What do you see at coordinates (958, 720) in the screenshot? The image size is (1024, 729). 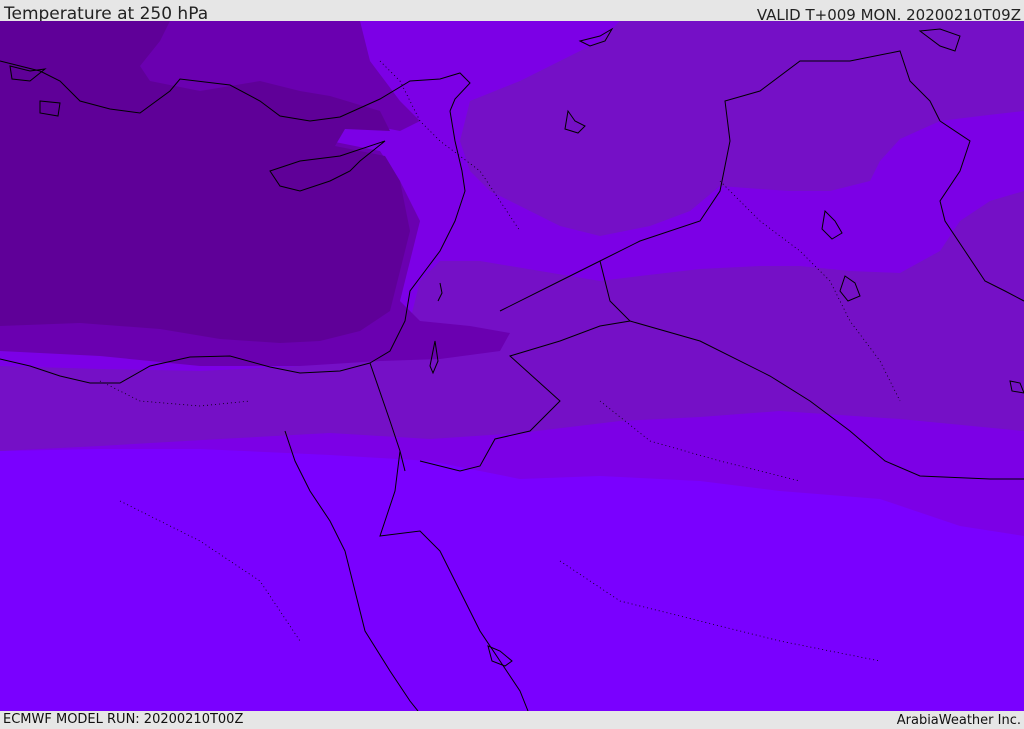 I see `credit: ArabiaWeather Inc.` at bounding box center [958, 720].